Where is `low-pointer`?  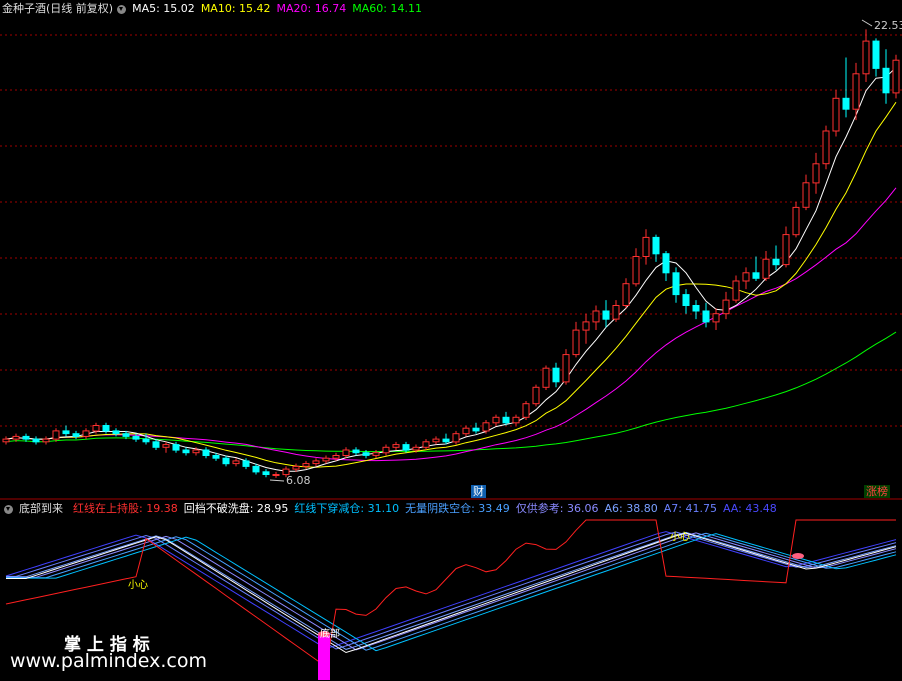 low-pointer is located at coordinates (277, 480).